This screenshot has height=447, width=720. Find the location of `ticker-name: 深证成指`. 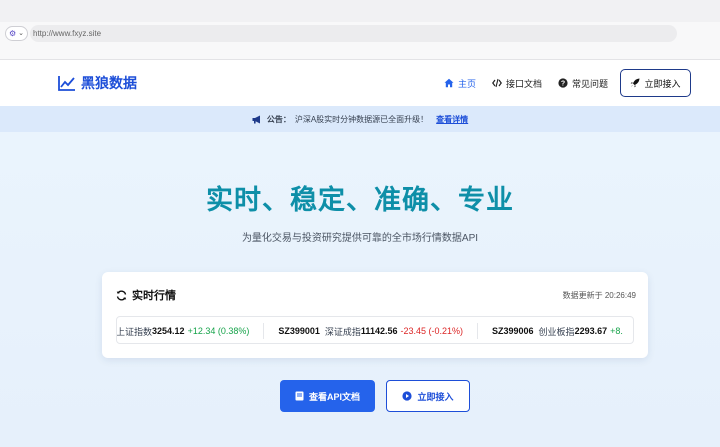

ticker-name: 深证成指 is located at coordinates (342, 331).